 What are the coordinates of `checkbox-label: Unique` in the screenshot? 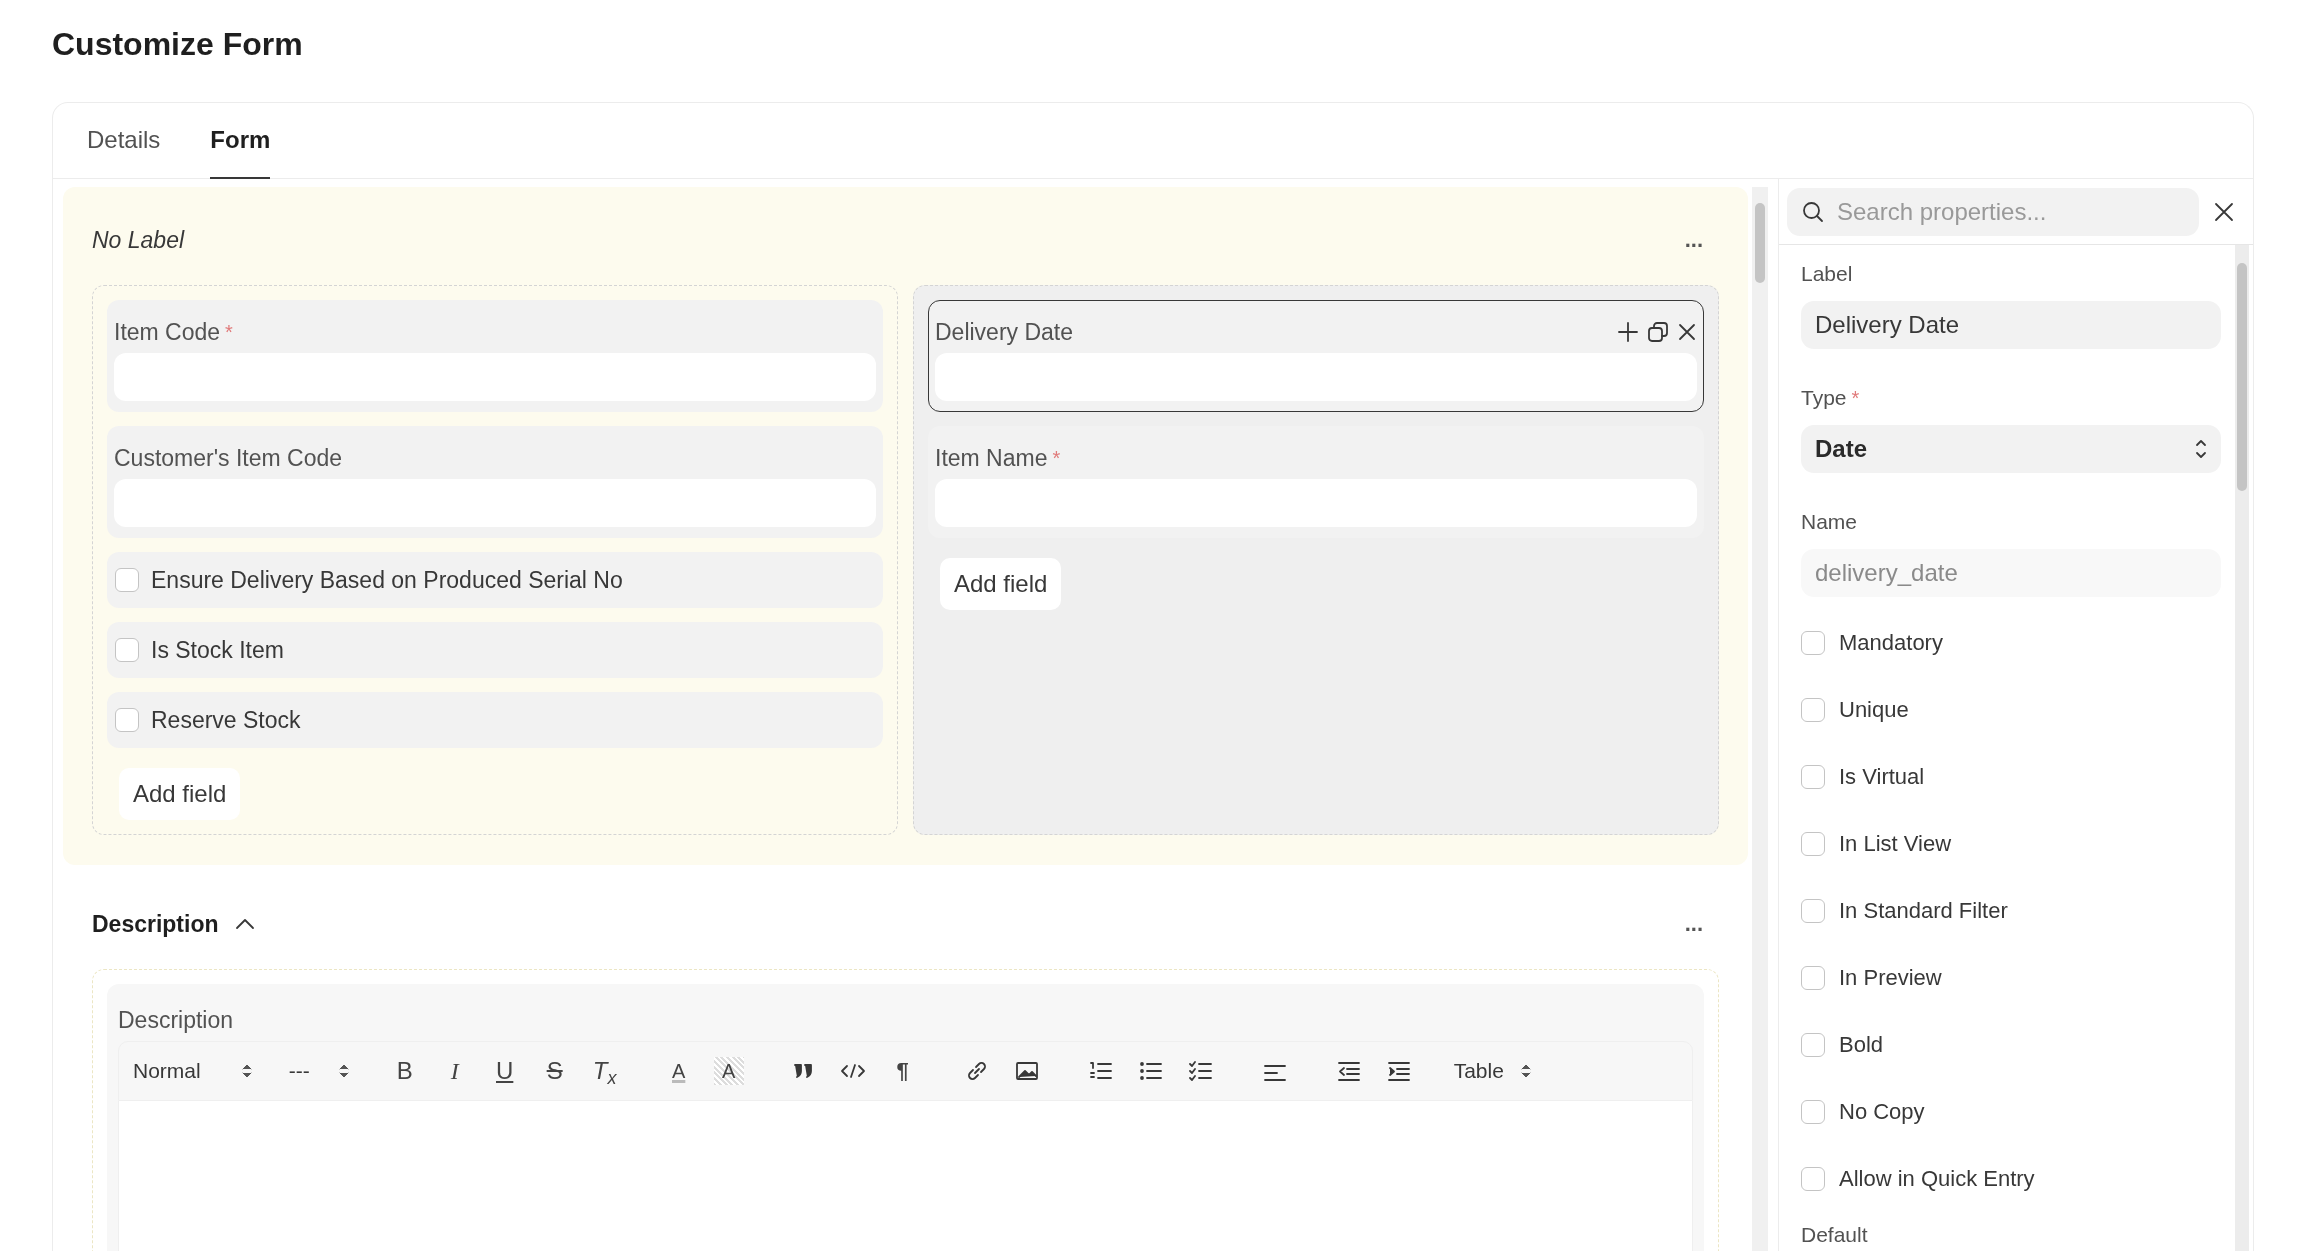 It's located at (1874, 710).